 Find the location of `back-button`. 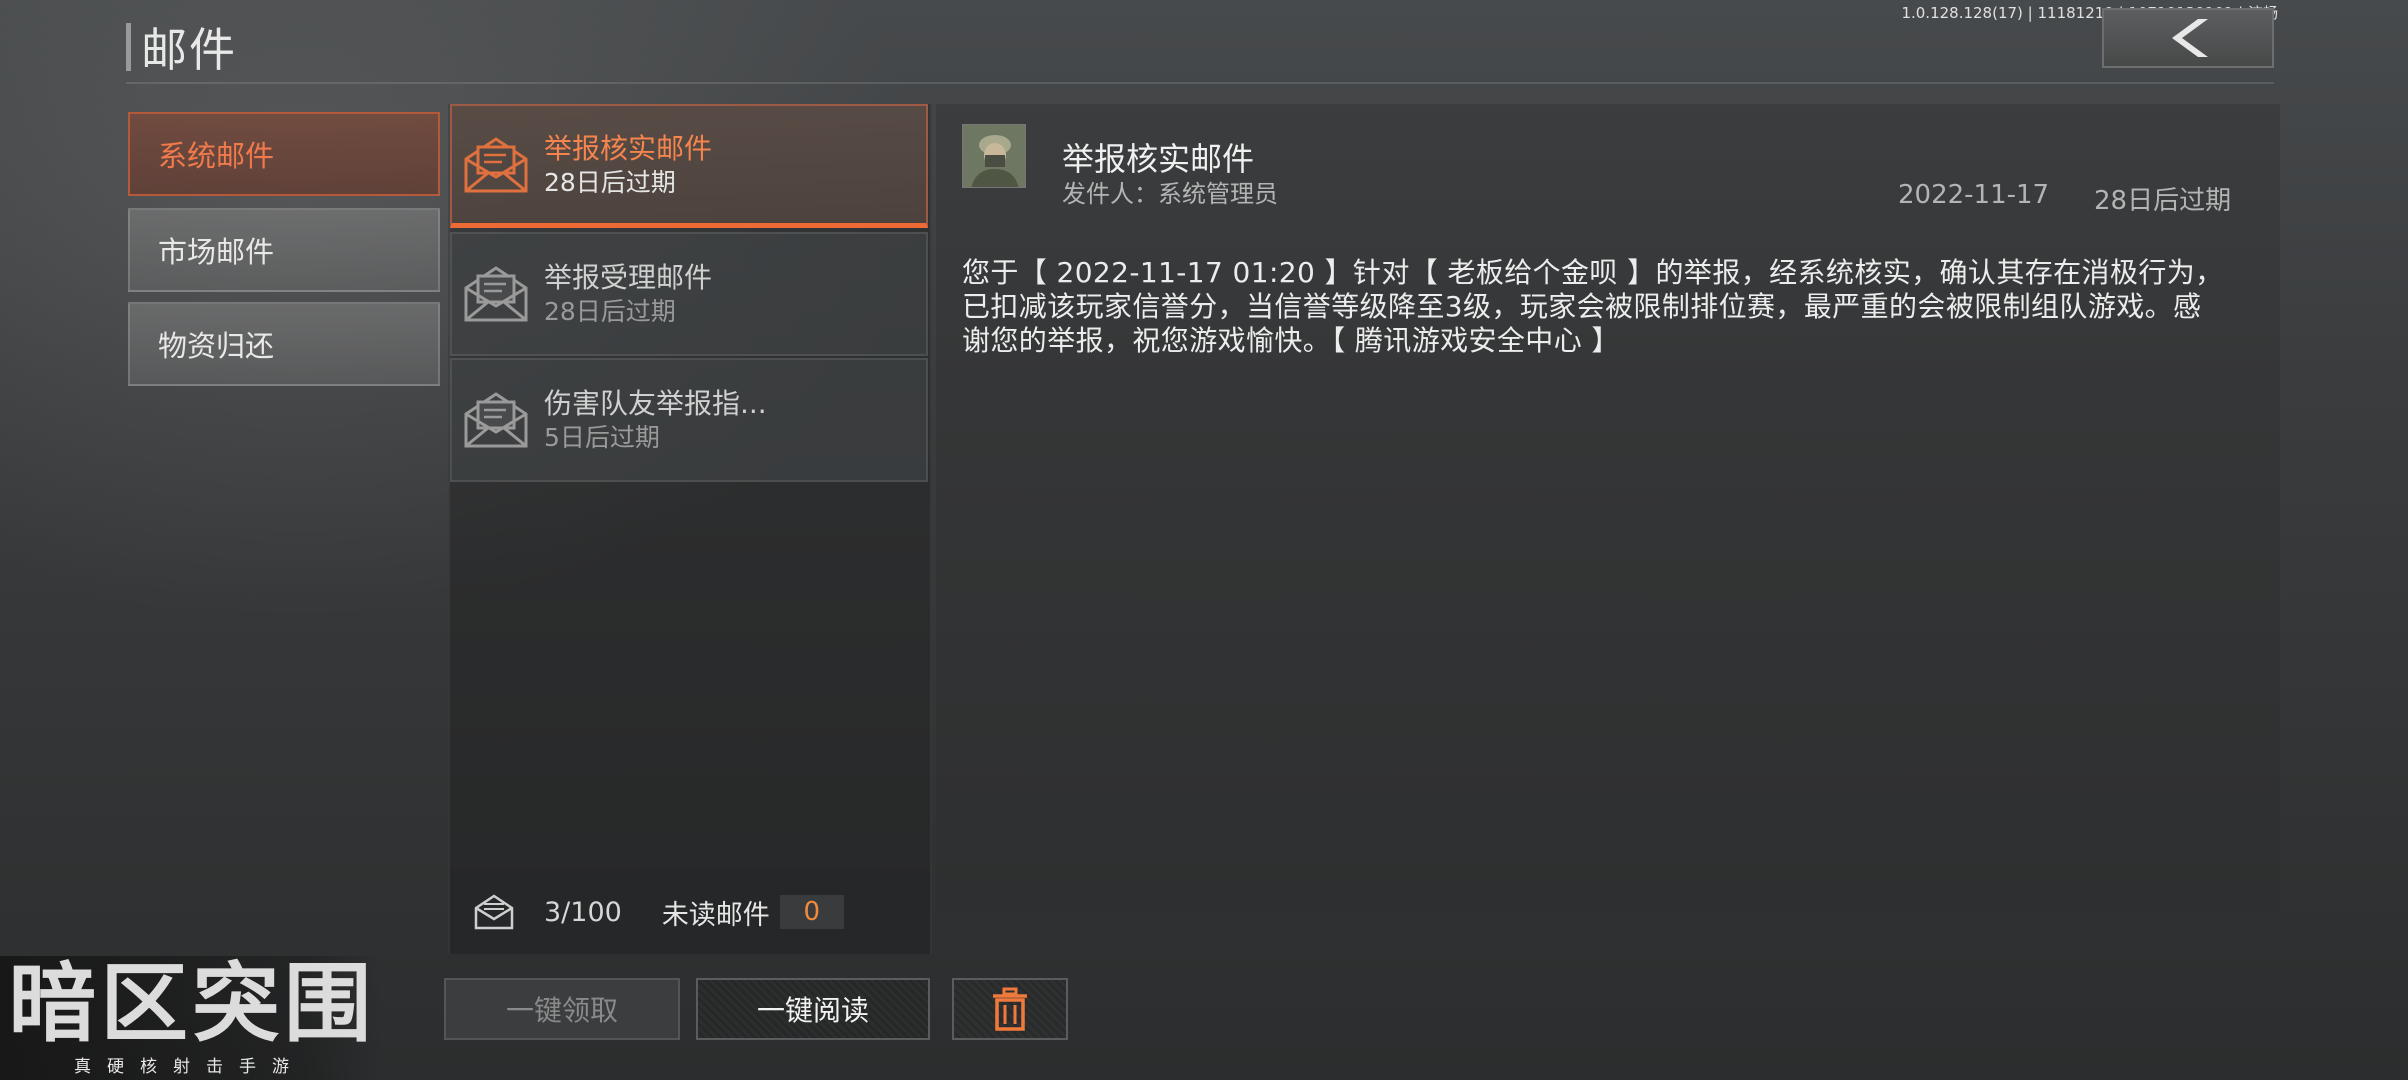

back-button is located at coordinates (2188, 38).